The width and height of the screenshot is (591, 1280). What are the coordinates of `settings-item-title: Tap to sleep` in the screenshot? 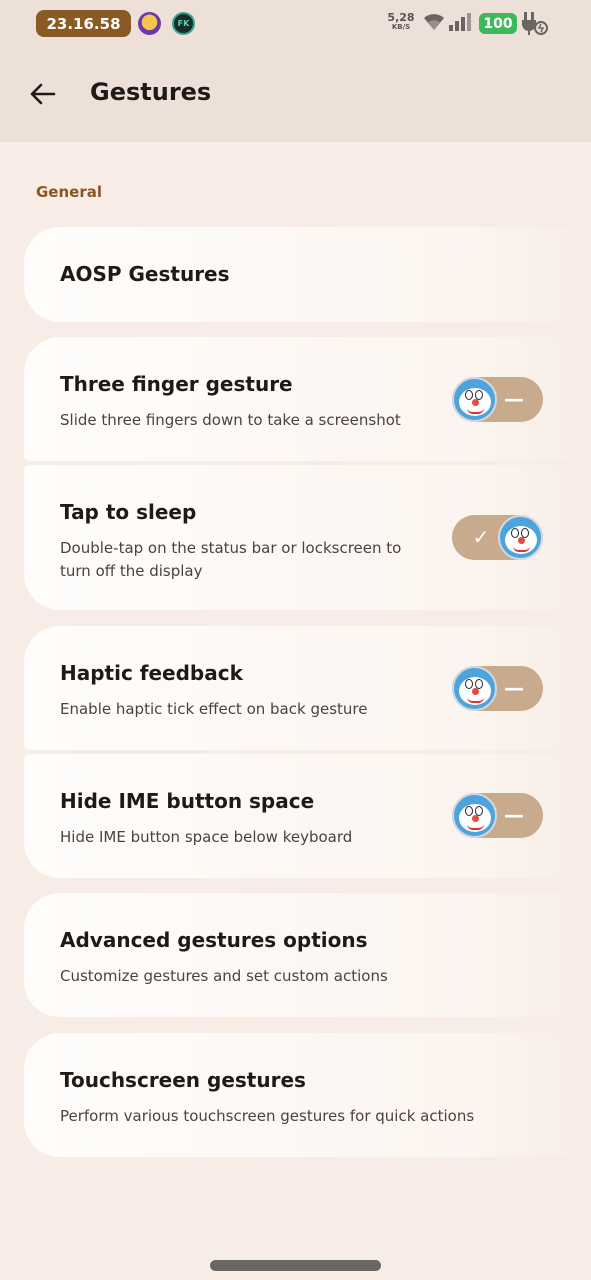 It's located at (128, 512).